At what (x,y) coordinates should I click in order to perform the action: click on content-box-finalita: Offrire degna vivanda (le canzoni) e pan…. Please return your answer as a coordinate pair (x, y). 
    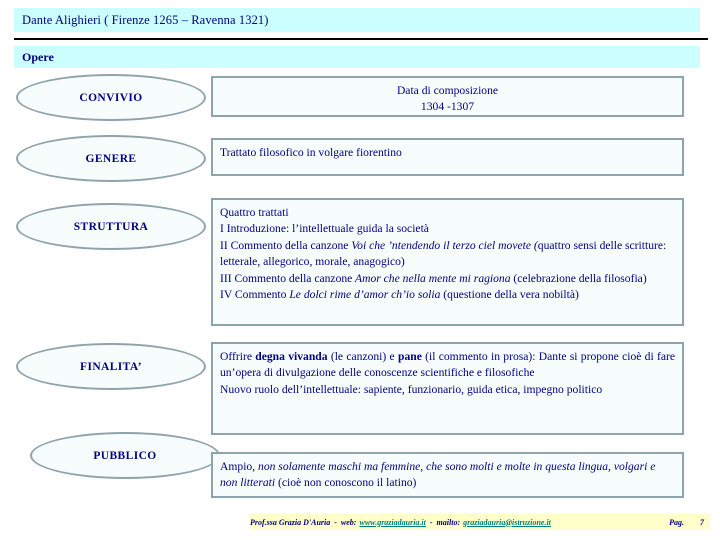
    Looking at the image, I should click on (447, 388).